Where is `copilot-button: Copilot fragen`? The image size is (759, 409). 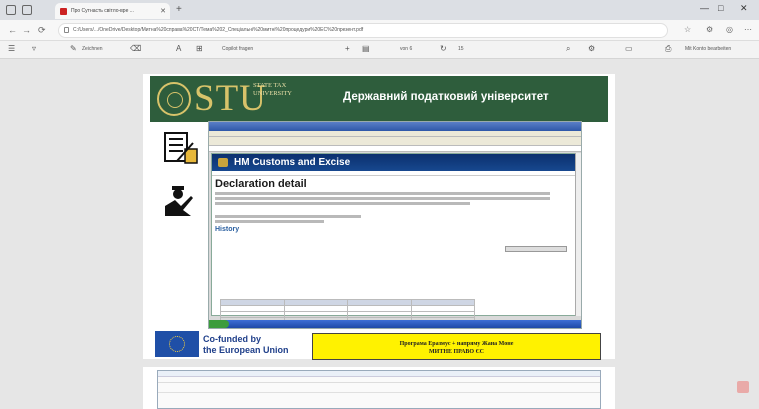
copilot-button: Copilot fragen is located at coordinates (237, 49).